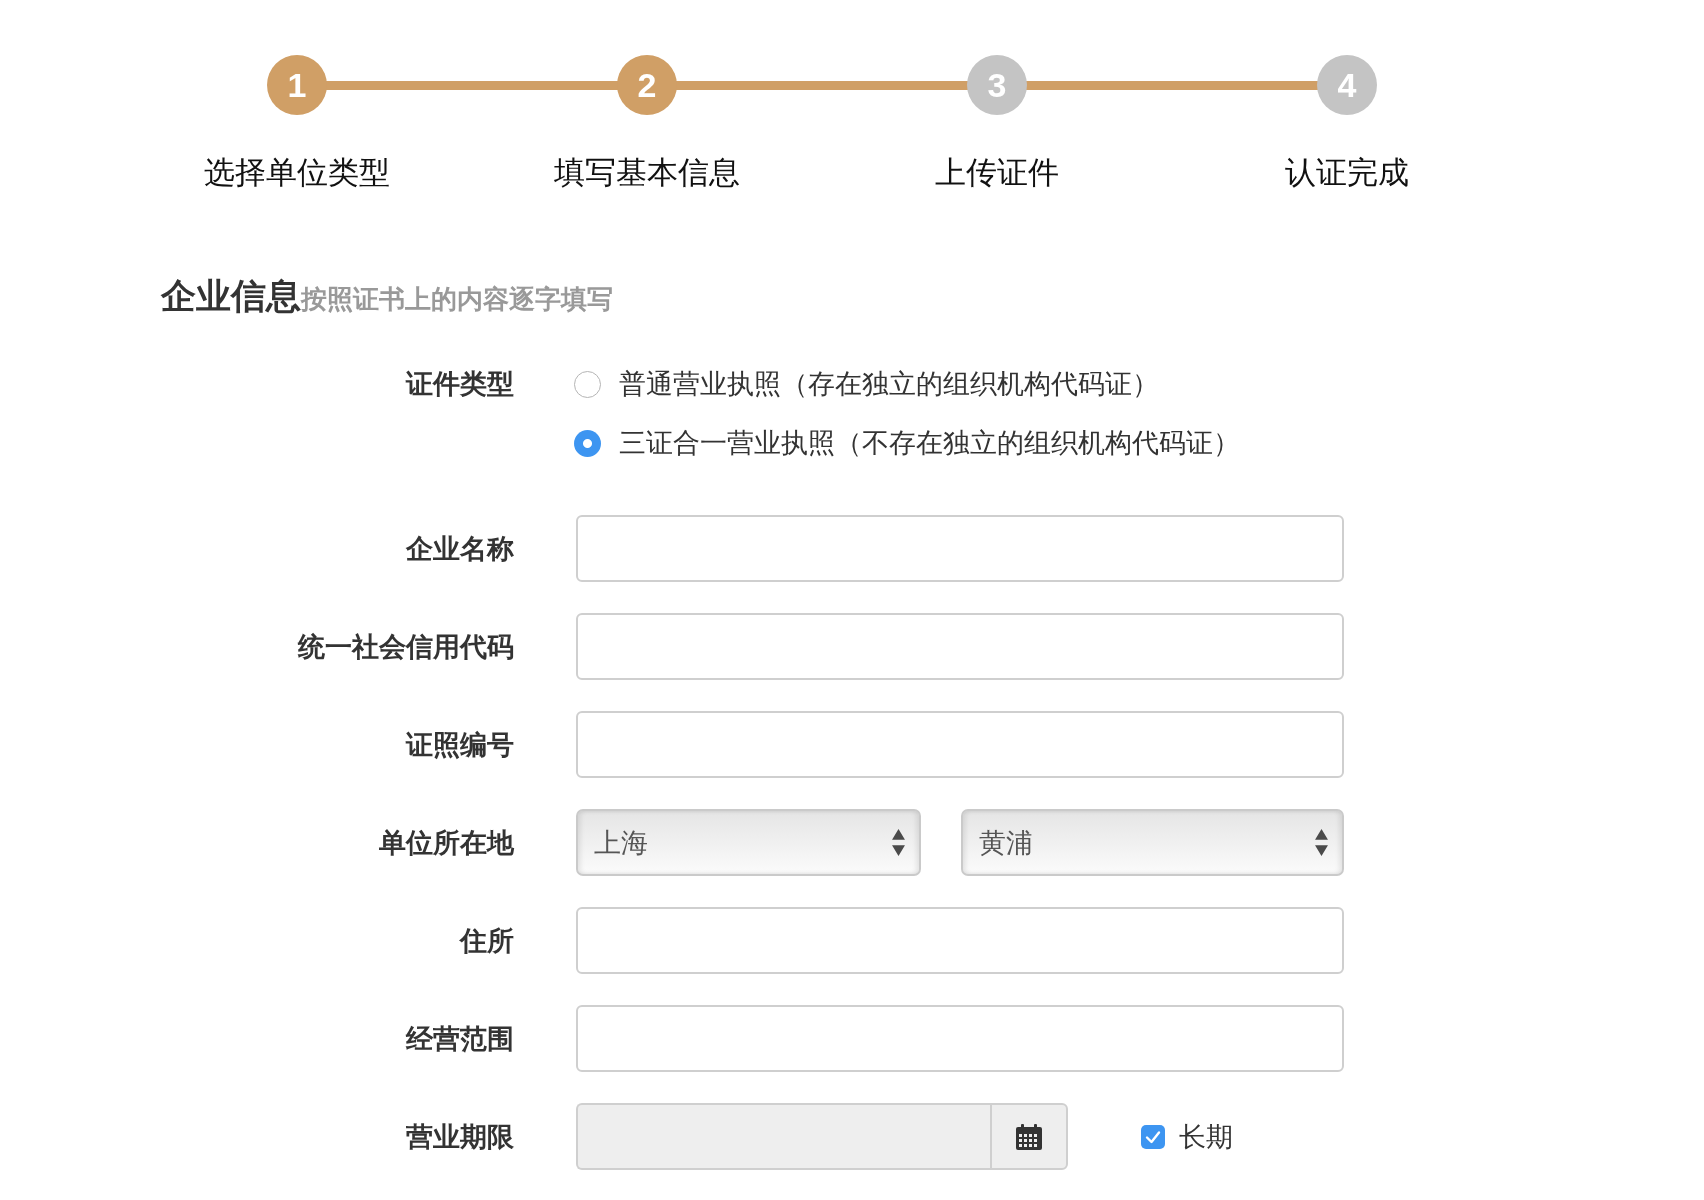  What do you see at coordinates (231, 296) in the screenshot?
I see `section-title: 企业信息` at bounding box center [231, 296].